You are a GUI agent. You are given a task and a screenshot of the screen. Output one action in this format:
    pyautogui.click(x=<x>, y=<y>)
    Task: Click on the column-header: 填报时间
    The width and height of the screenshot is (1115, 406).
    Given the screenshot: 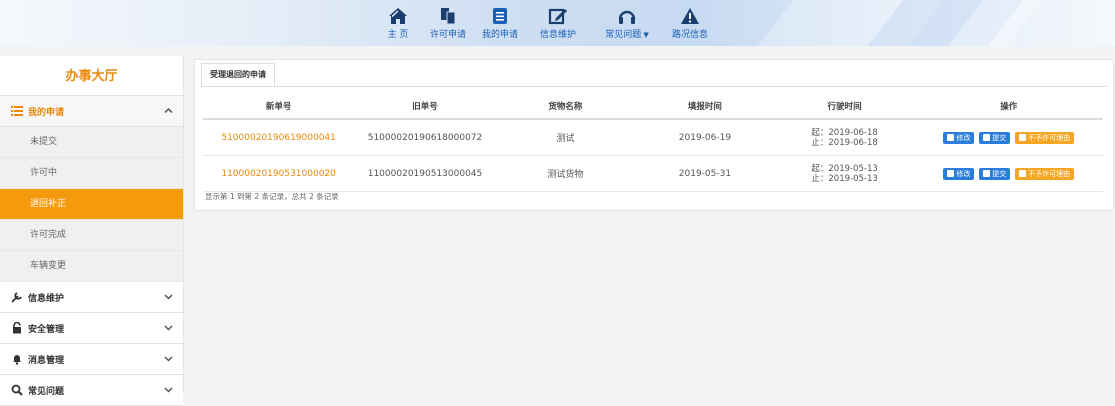 What is the action you would take?
    pyautogui.click(x=705, y=107)
    